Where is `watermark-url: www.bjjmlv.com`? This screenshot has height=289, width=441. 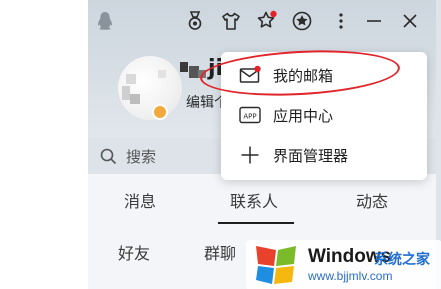
watermark-url: www.bjjmlv.com is located at coordinates (350, 276).